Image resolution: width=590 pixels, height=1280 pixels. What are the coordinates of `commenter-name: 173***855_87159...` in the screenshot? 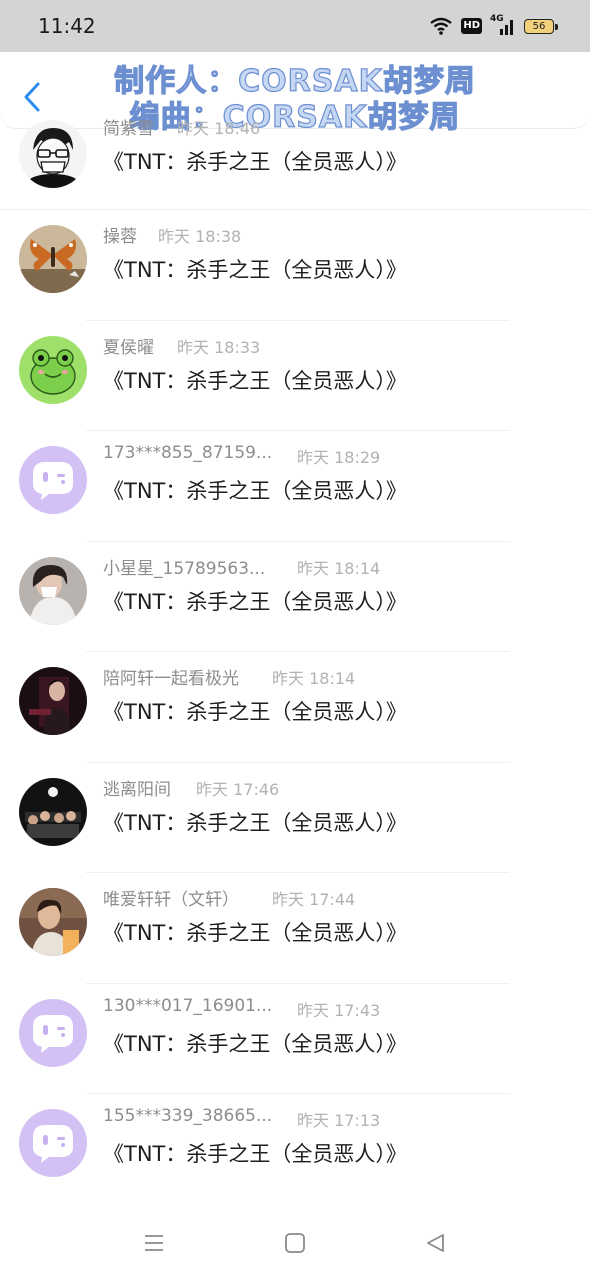 It's located at (188, 453).